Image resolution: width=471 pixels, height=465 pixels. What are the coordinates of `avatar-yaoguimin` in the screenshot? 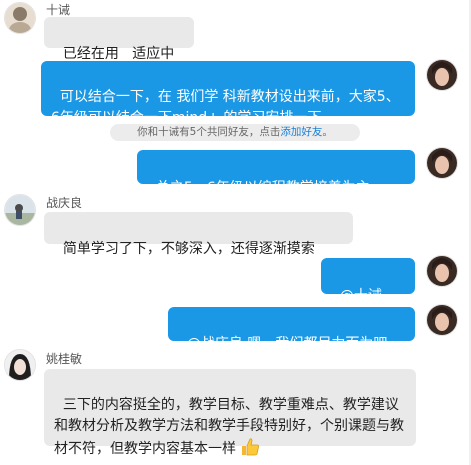 It's located at (20, 365).